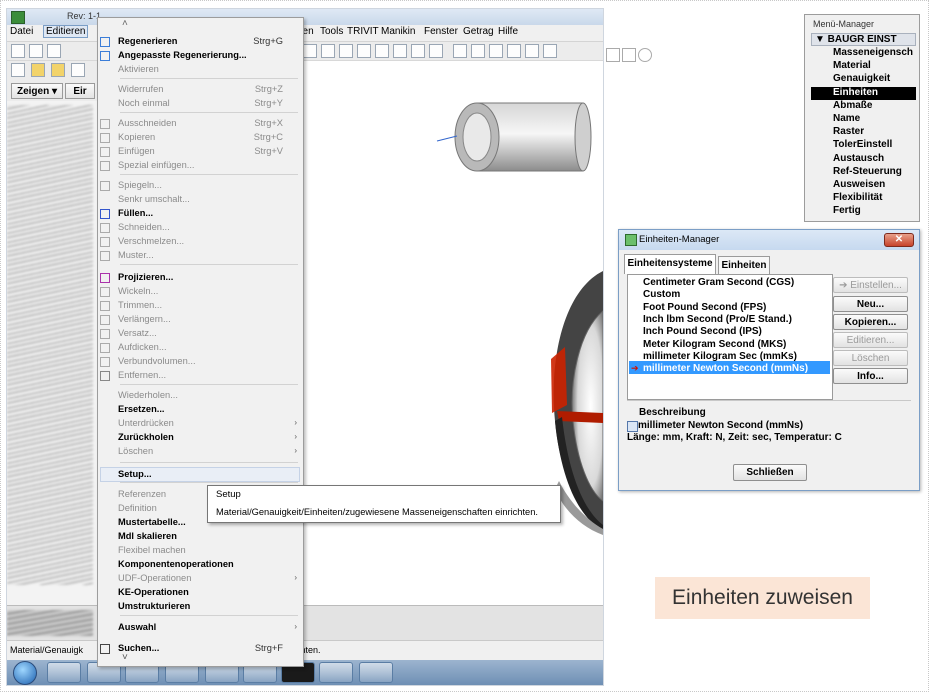 The height and width of the screenshot is (692, 929). Describe the element at coordinates (873, 52) in the screenshot. I see `menu-manager-item: Masseneigensch` at that location.